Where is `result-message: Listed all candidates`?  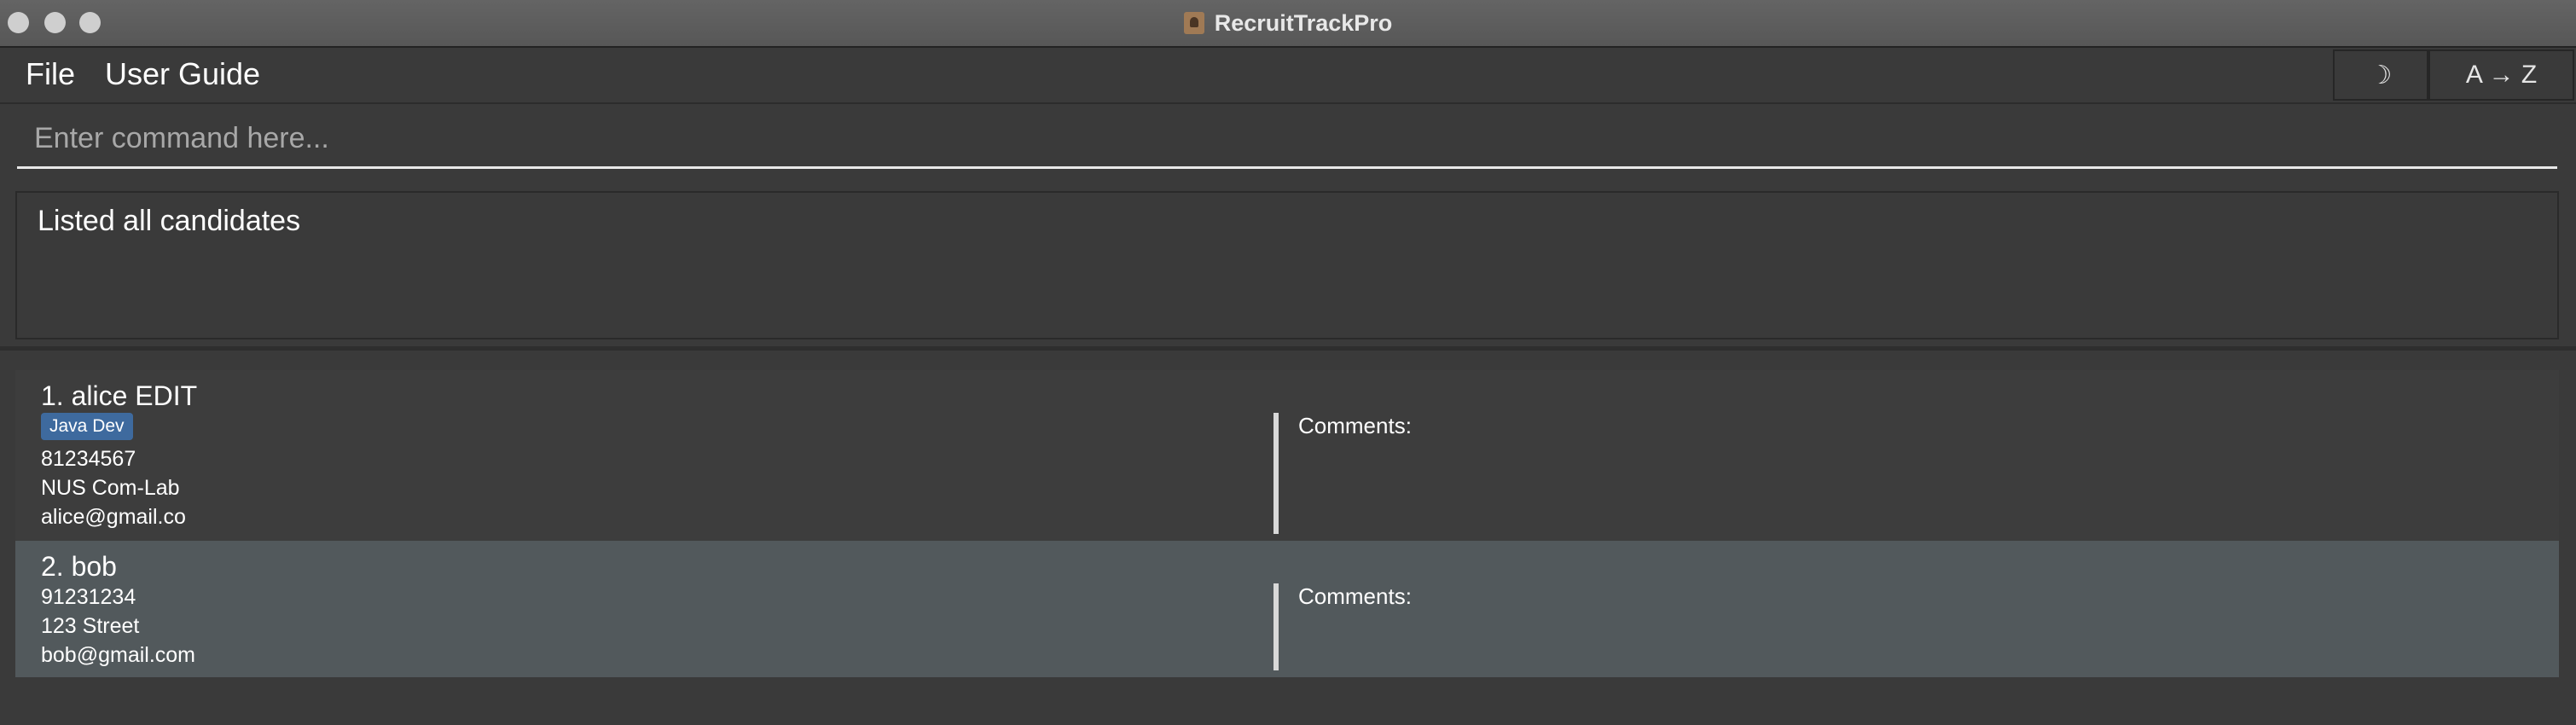 result-message: Listed all candidates is located at coordinates (169, 221).